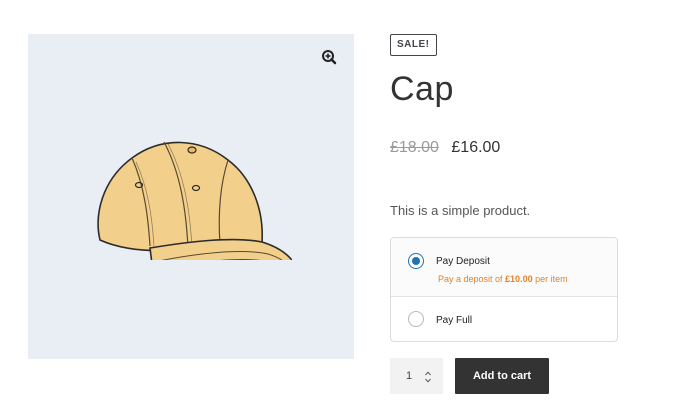 Image resolution: width=689 pixels, height=414 pixels. What do you see at coordinates (504, 319) in the screenshot?
I see `pay-full-option: Pay Full` at bounding box center [504, 319].